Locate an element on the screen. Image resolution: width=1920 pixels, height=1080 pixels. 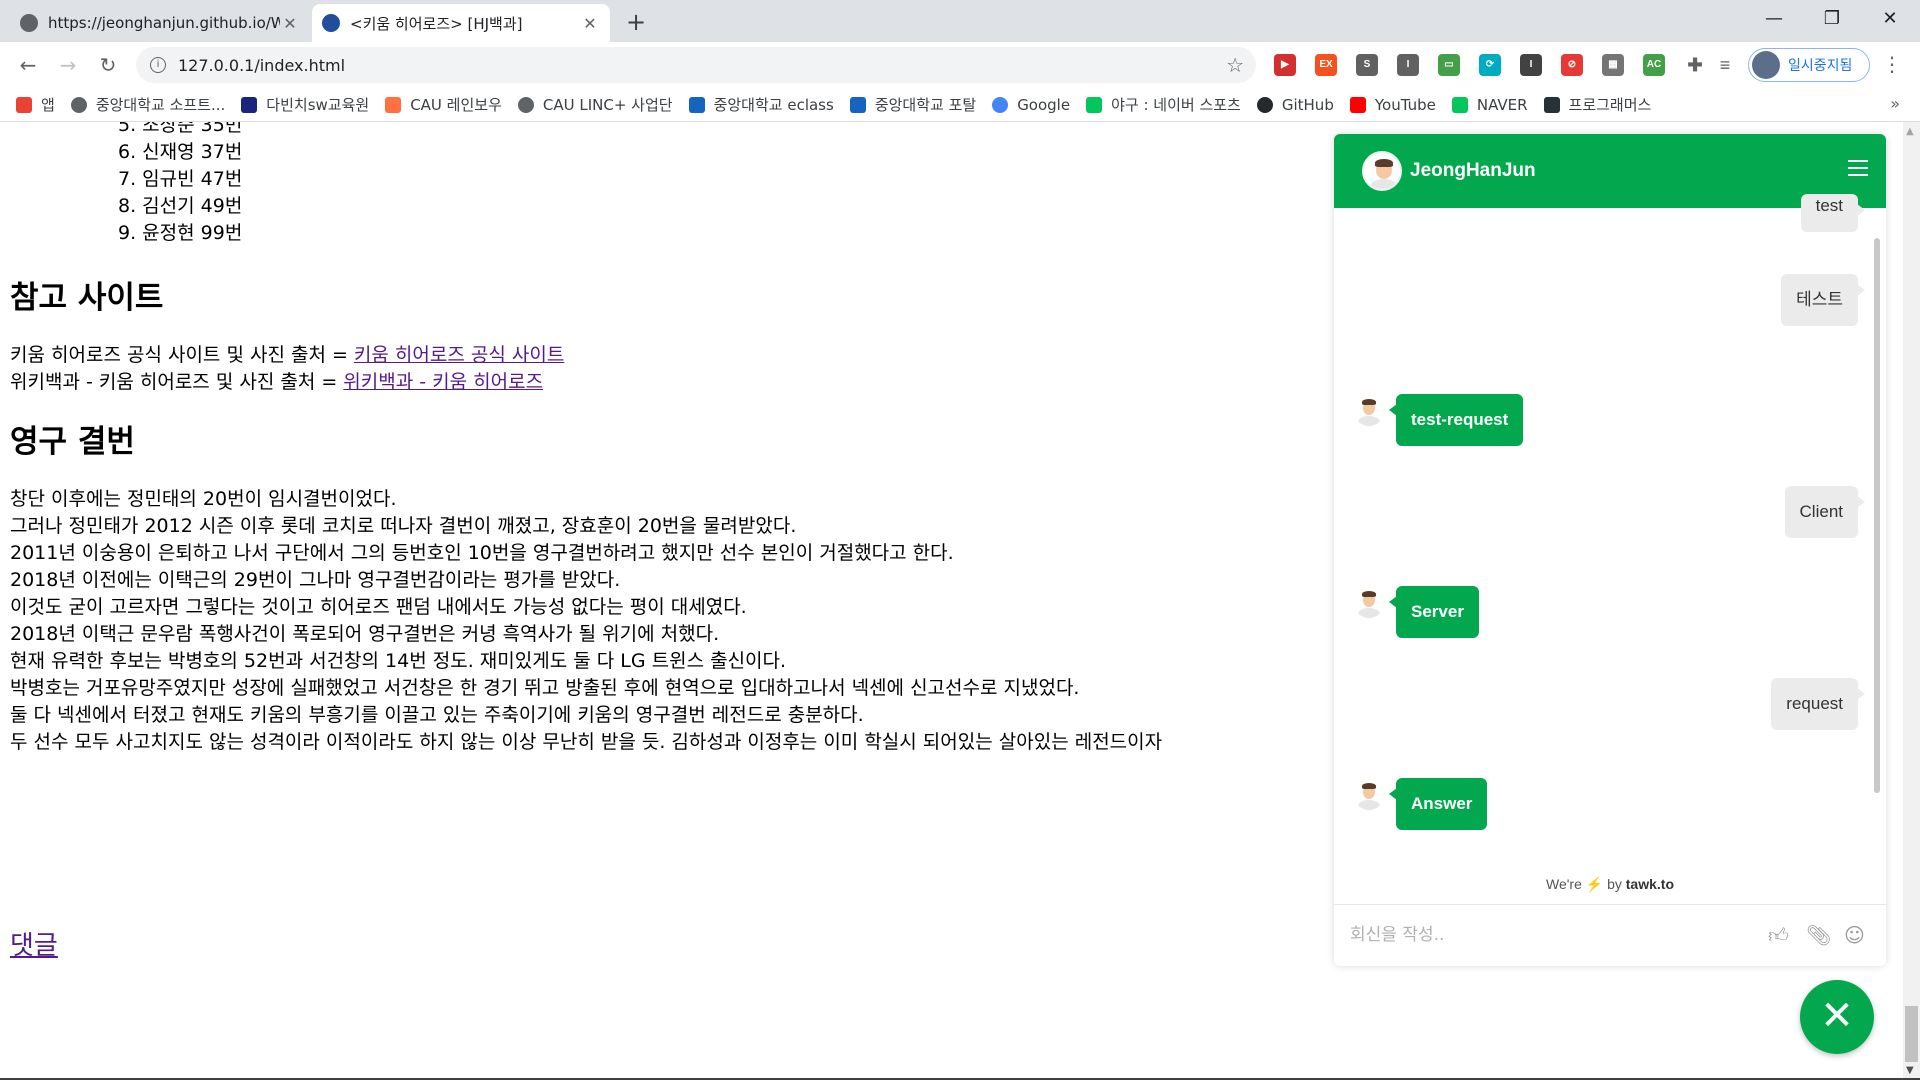
site-info-icon: i is located at coordinates (158, 65).